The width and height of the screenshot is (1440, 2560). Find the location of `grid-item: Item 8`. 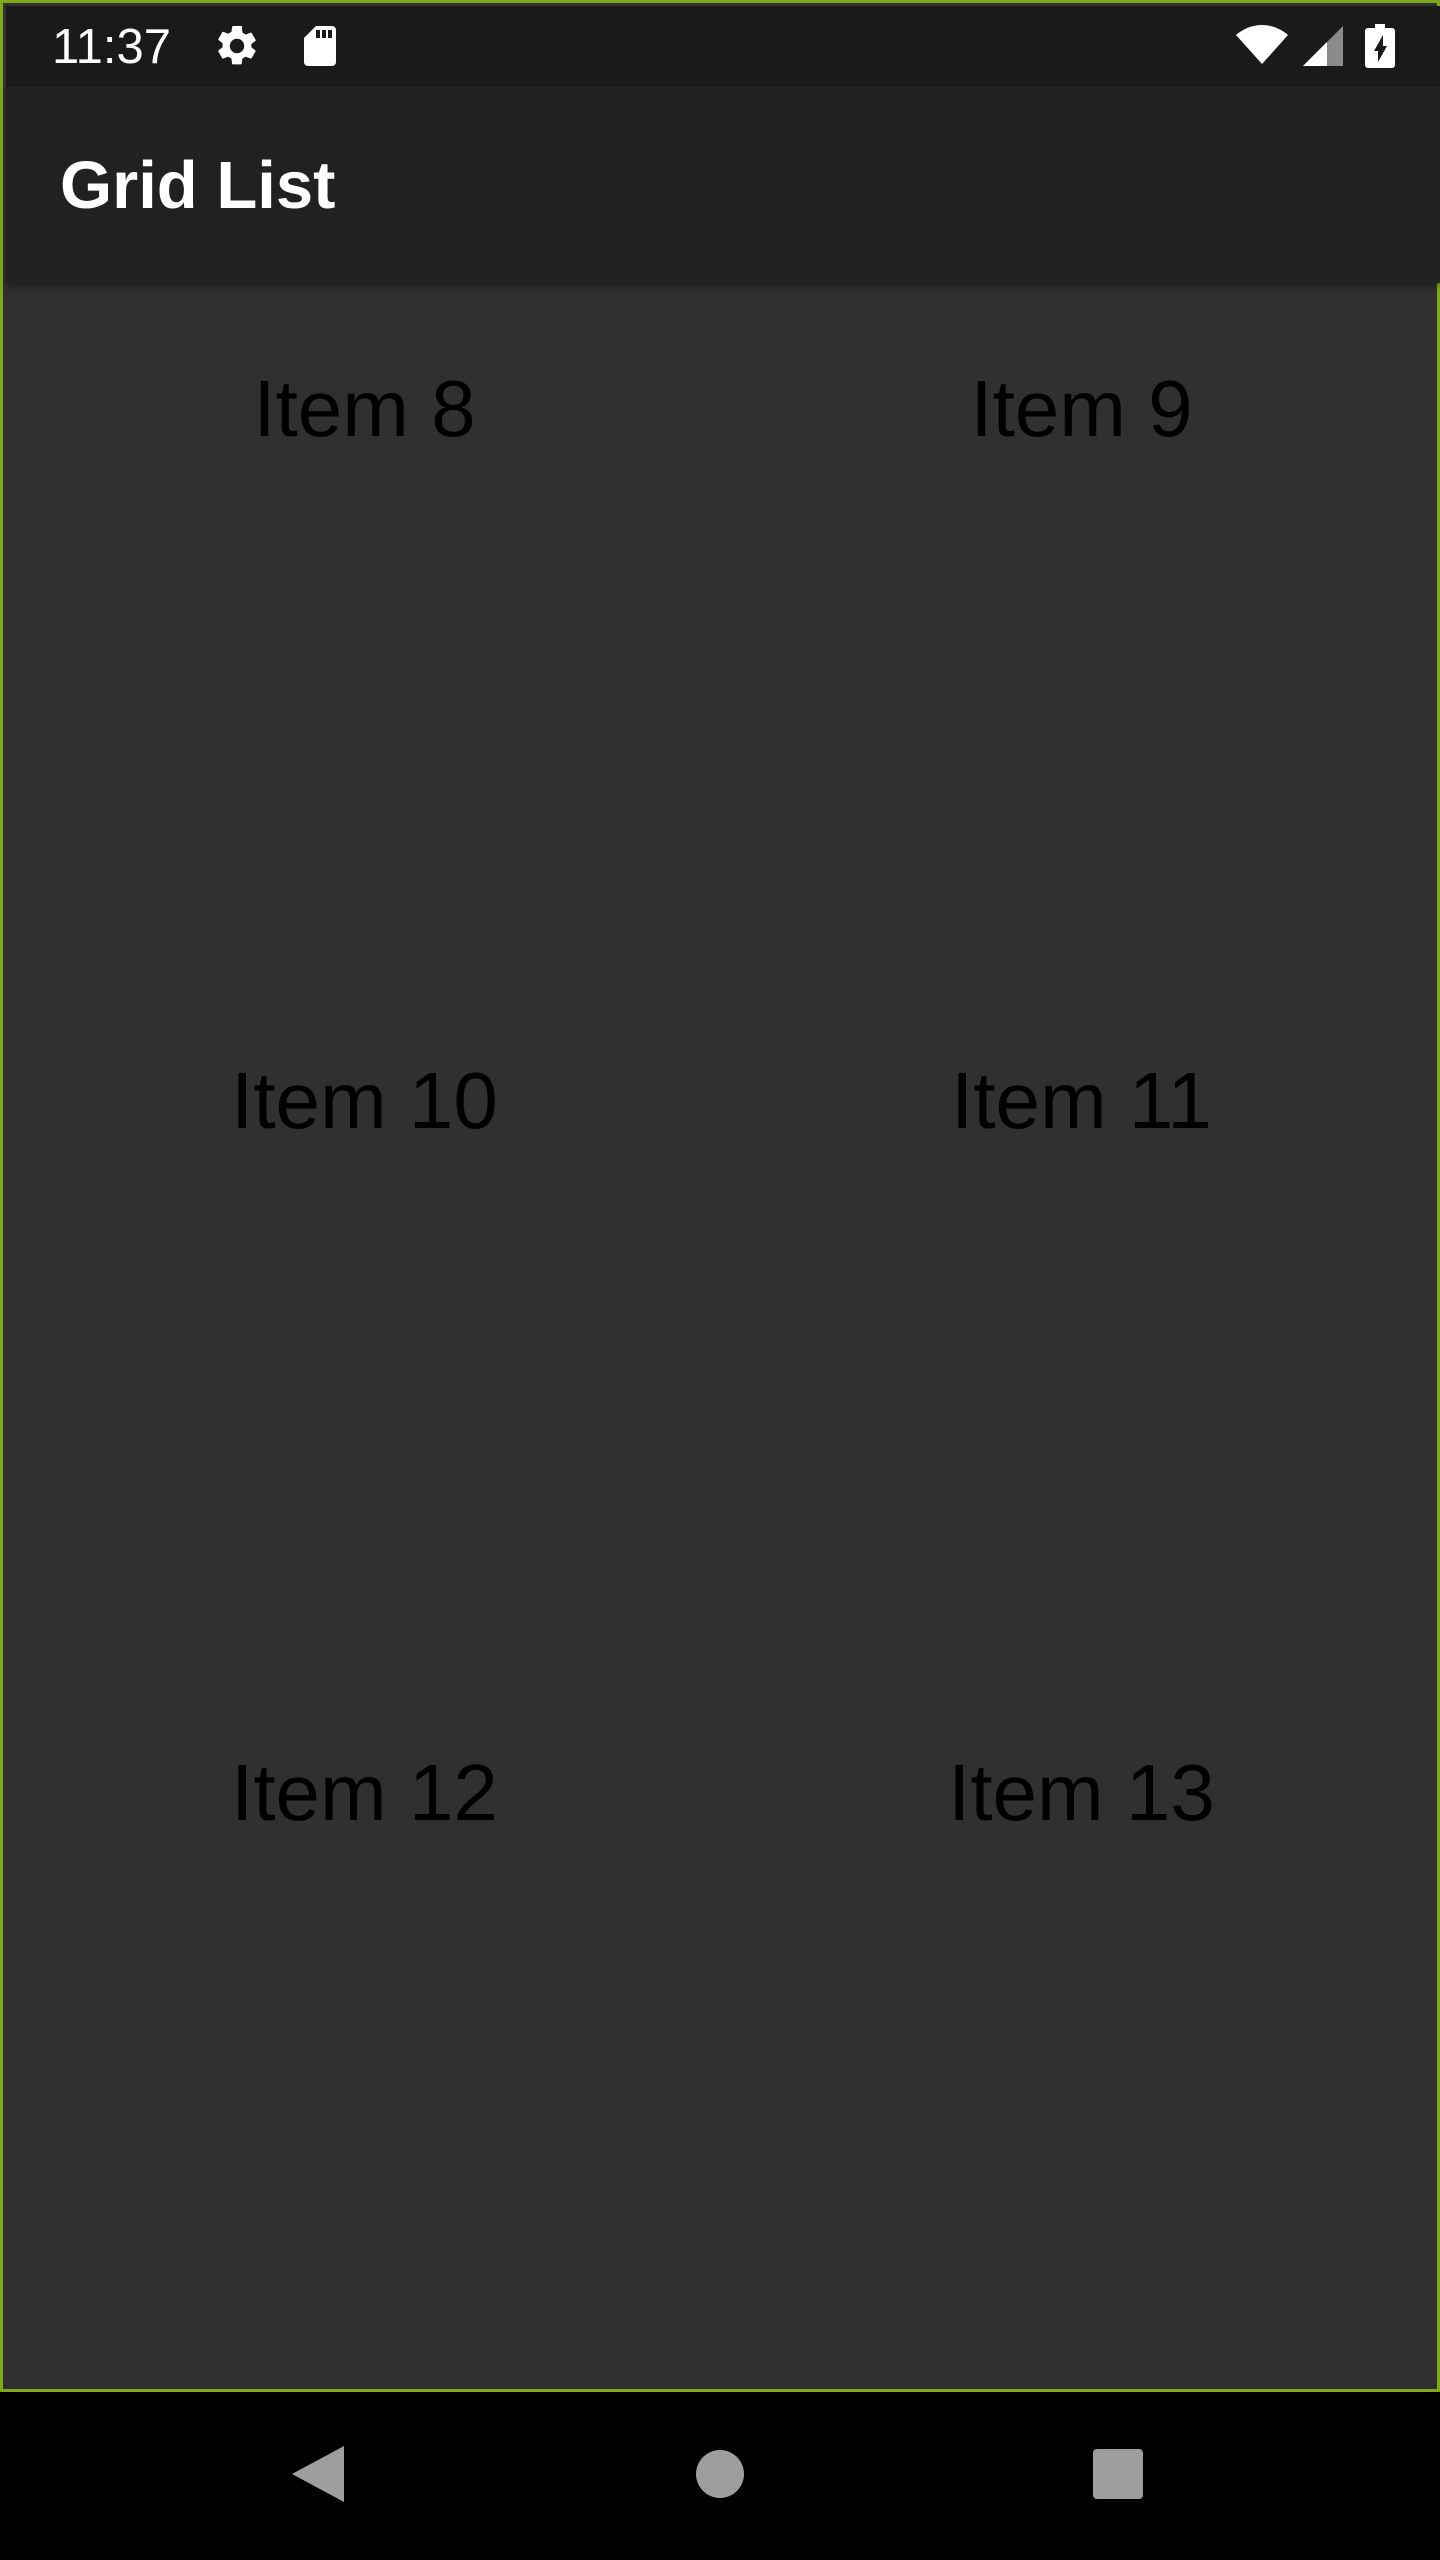

grid-item: Item 8 is located at coordinates (364, 629).